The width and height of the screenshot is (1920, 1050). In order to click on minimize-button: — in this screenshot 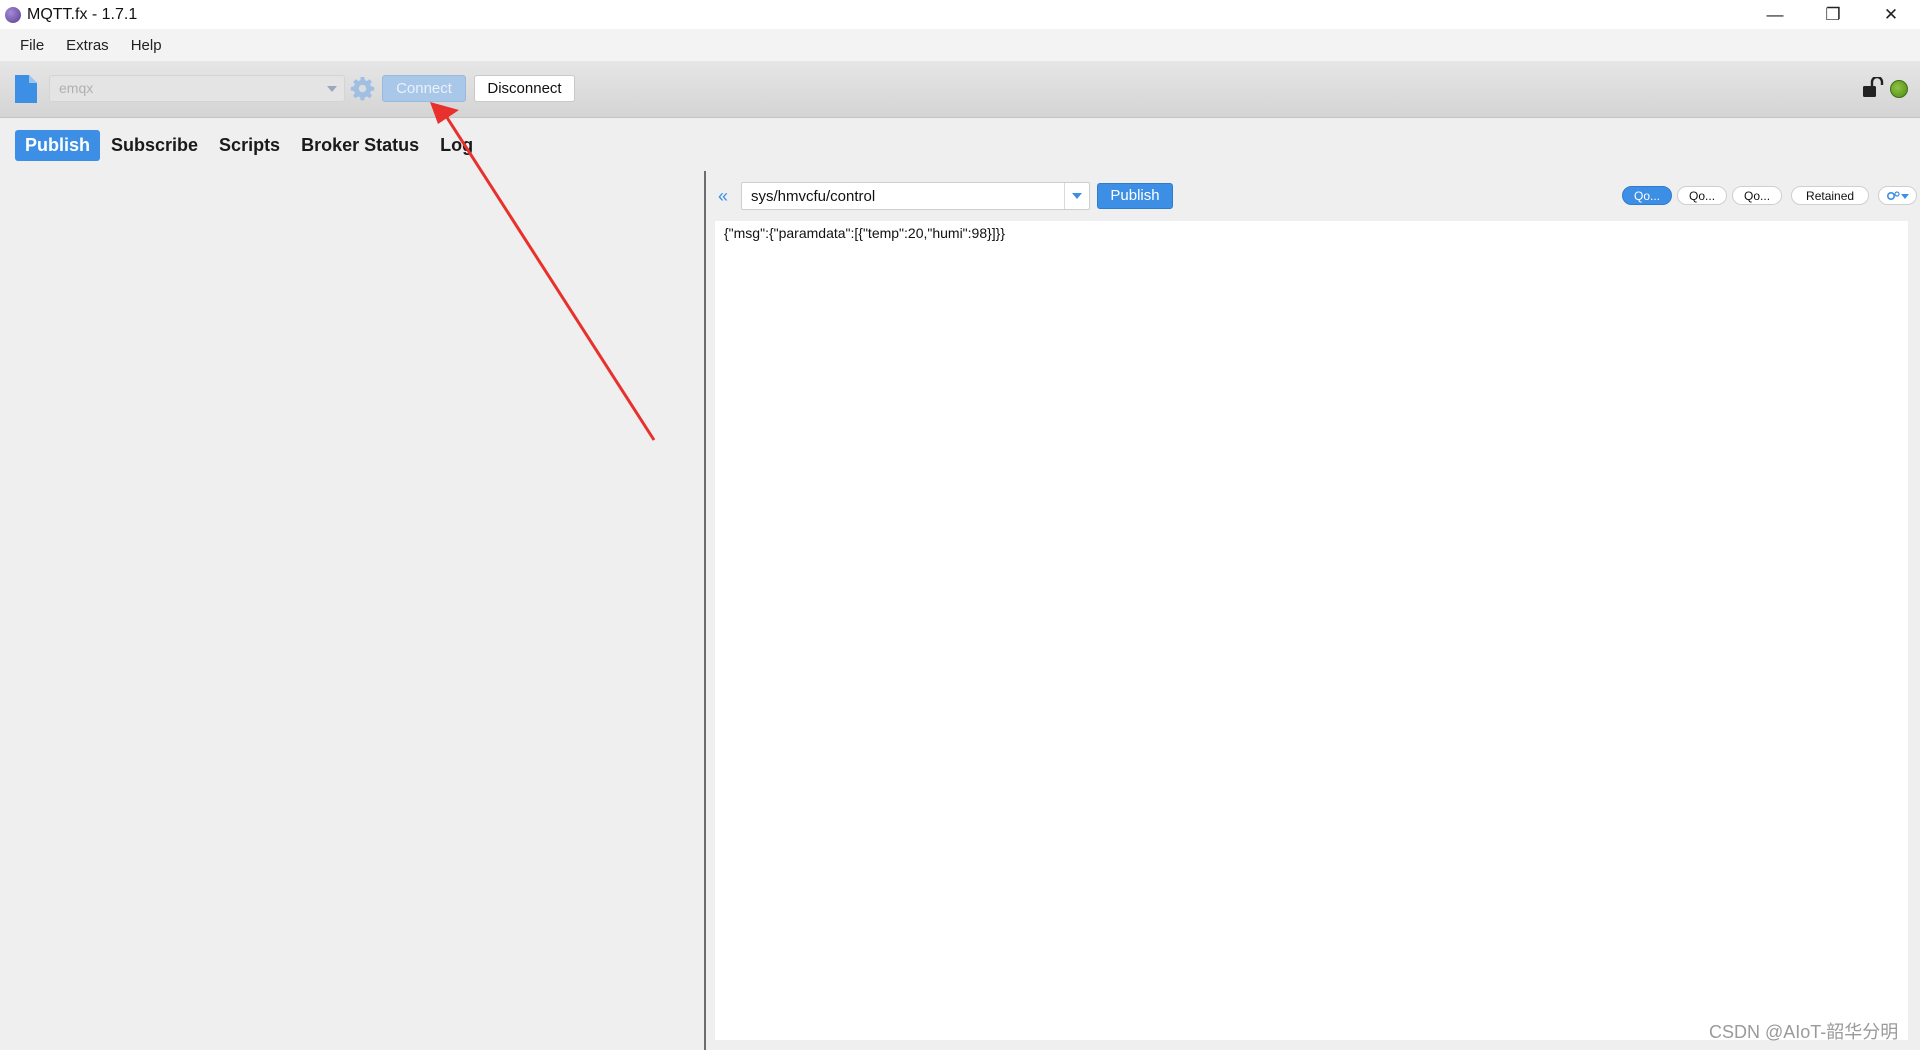, I will do `click(1775, 14)`.